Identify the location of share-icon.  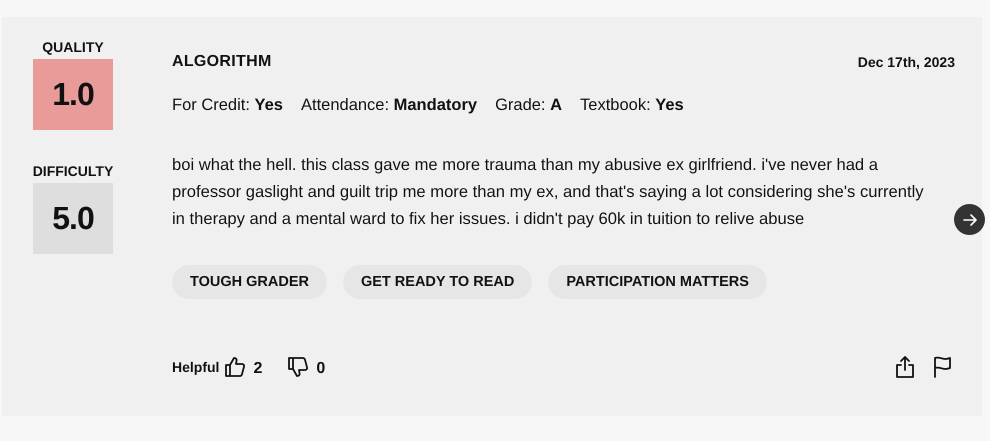
(905, 367).